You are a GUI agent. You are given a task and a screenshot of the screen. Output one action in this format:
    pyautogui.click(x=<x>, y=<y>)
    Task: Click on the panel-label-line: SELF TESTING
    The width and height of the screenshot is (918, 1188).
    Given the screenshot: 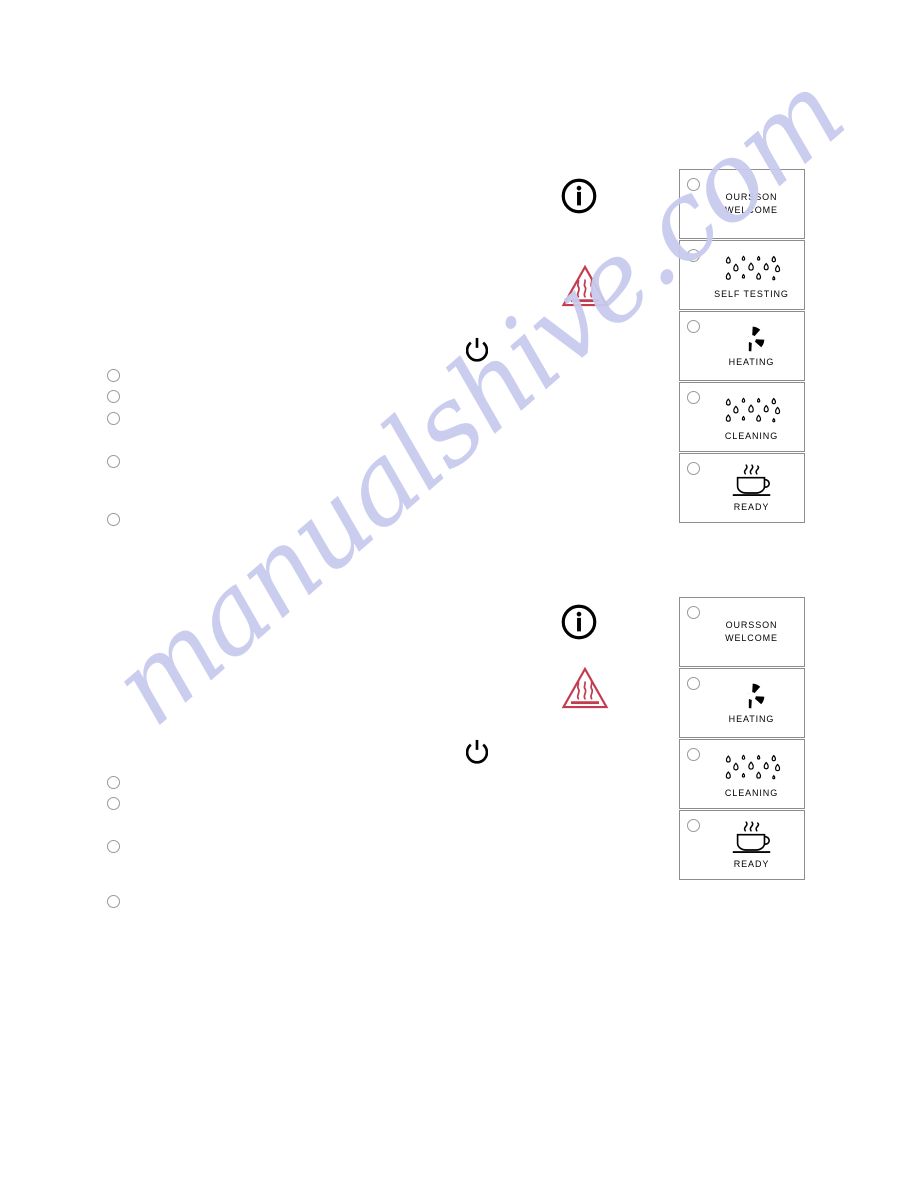 What is the action you would take?
    pyautogui.click(x=751, y=294)
    